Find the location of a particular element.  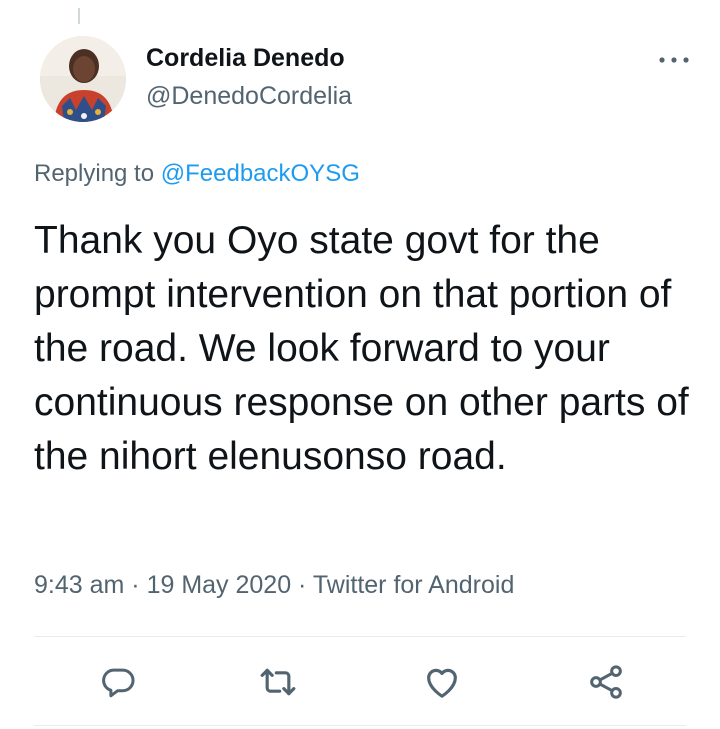

replying-to-mention-link: @FeedbackOYSG is located at coordinates (260, 173).